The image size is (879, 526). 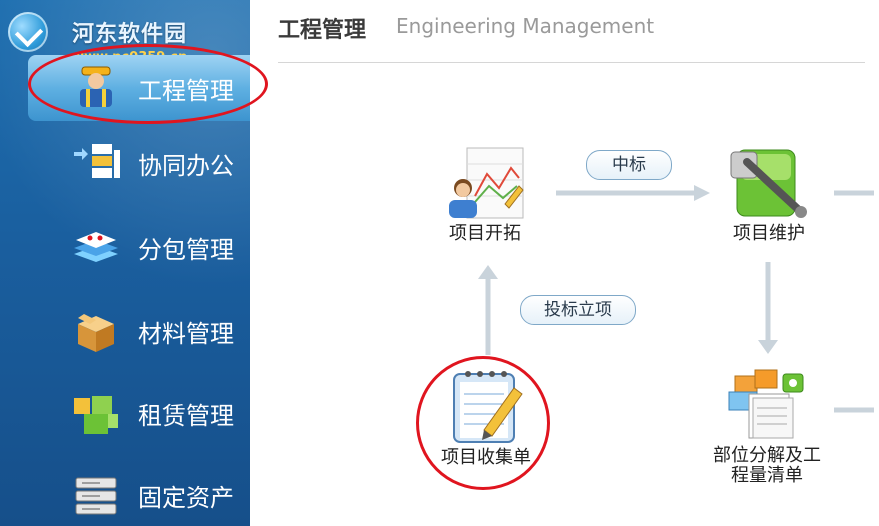 I want to click on sidebar-item-leasing: 租赁管理, so click(x=125, y=413).